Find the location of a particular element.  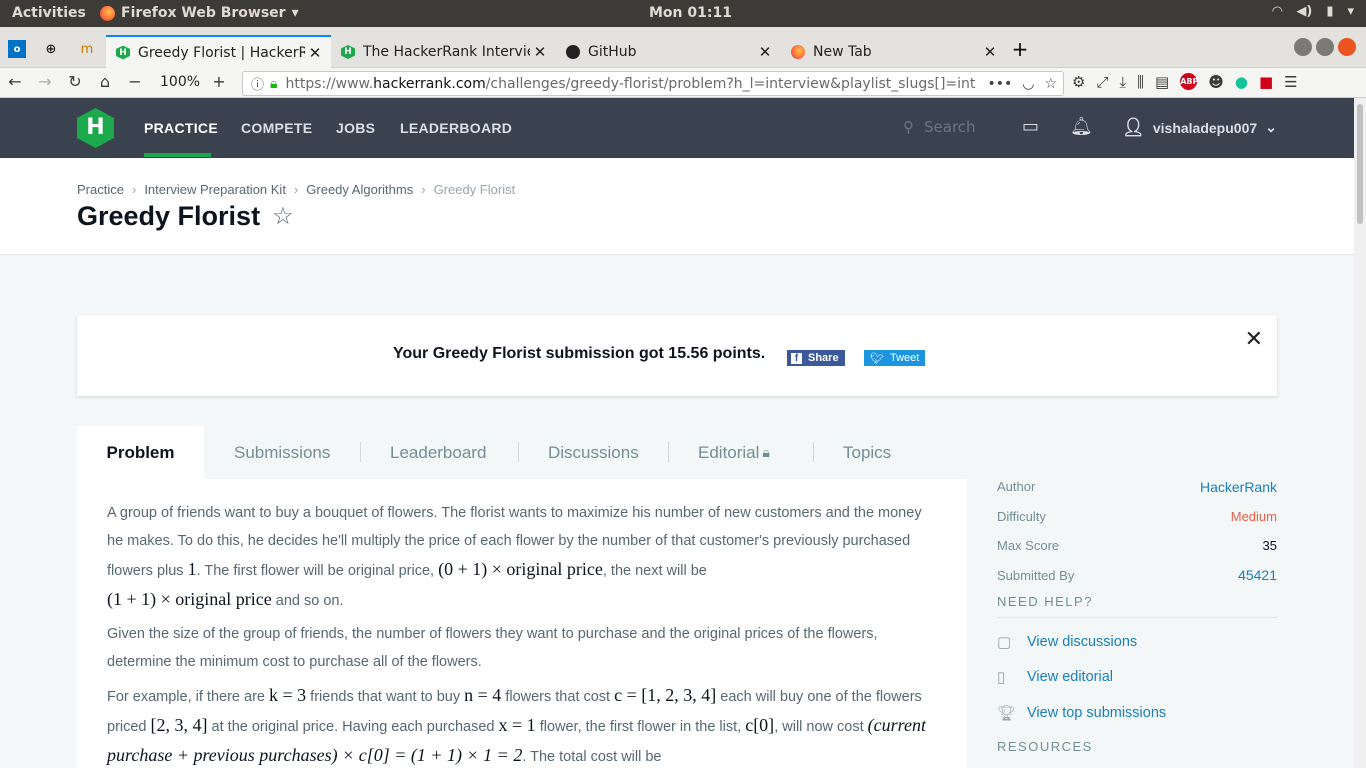

library-icon: ⫼ is located at coordinates (1140, 82).